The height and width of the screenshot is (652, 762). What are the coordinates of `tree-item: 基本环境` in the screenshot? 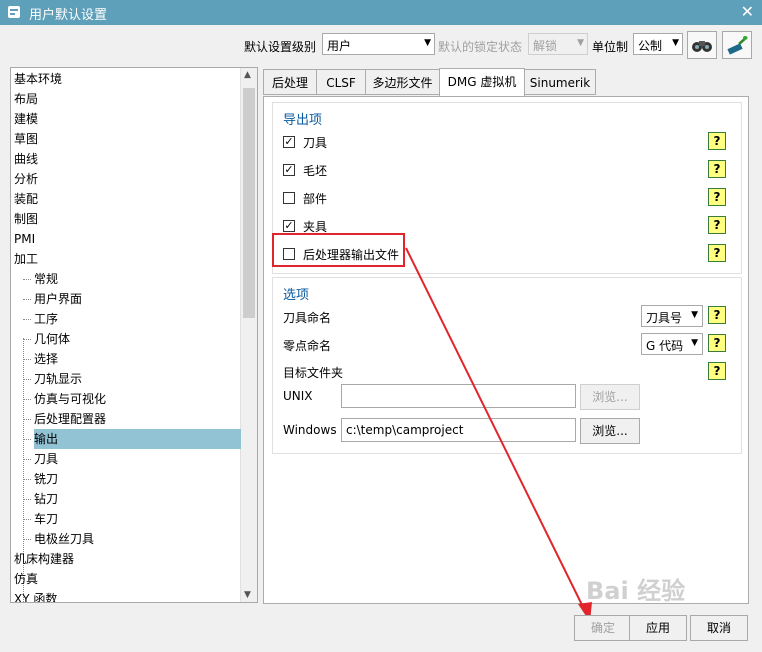 It's located at (38, 79).